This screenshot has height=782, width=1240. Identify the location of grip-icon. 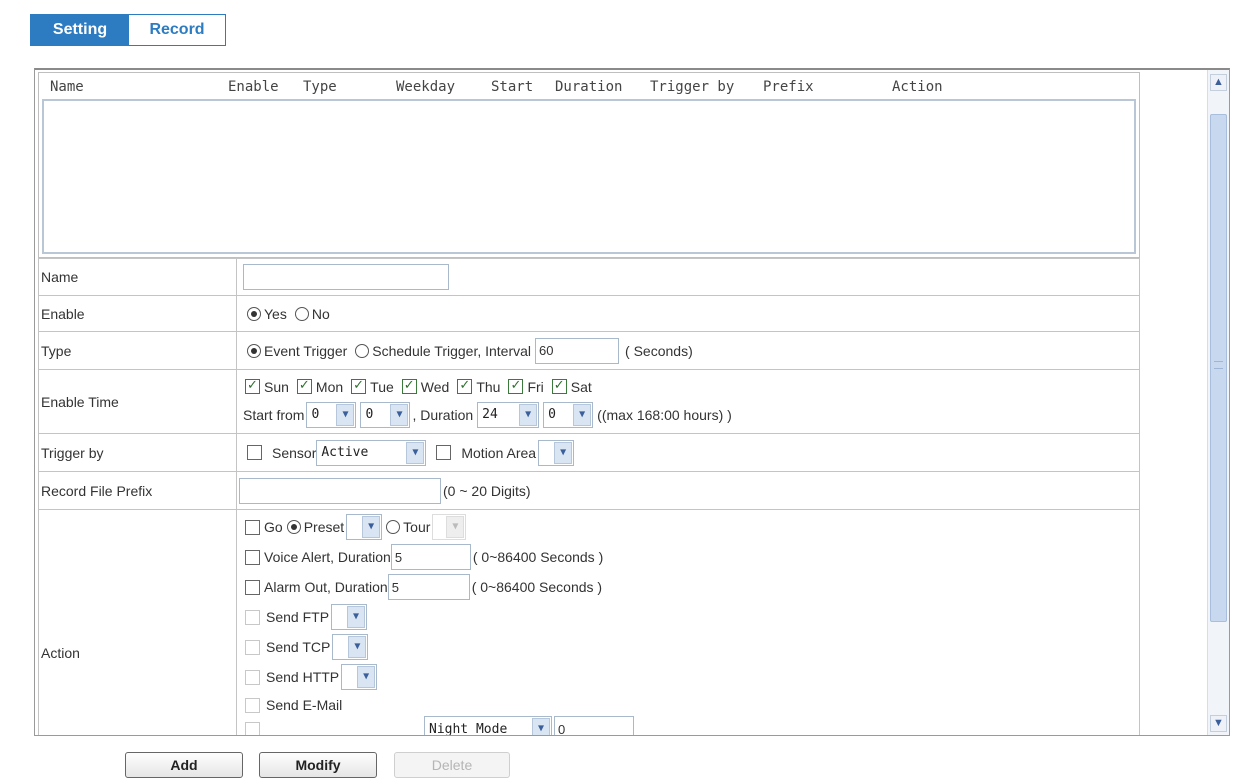
(1218, 365).